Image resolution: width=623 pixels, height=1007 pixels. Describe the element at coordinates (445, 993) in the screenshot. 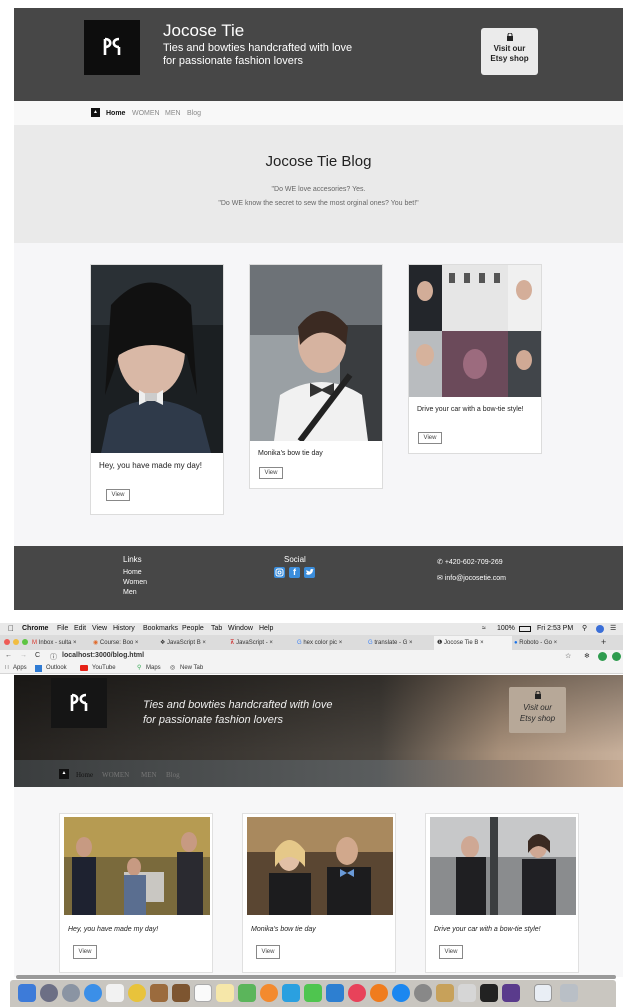

I see `archive-icon` at that location.